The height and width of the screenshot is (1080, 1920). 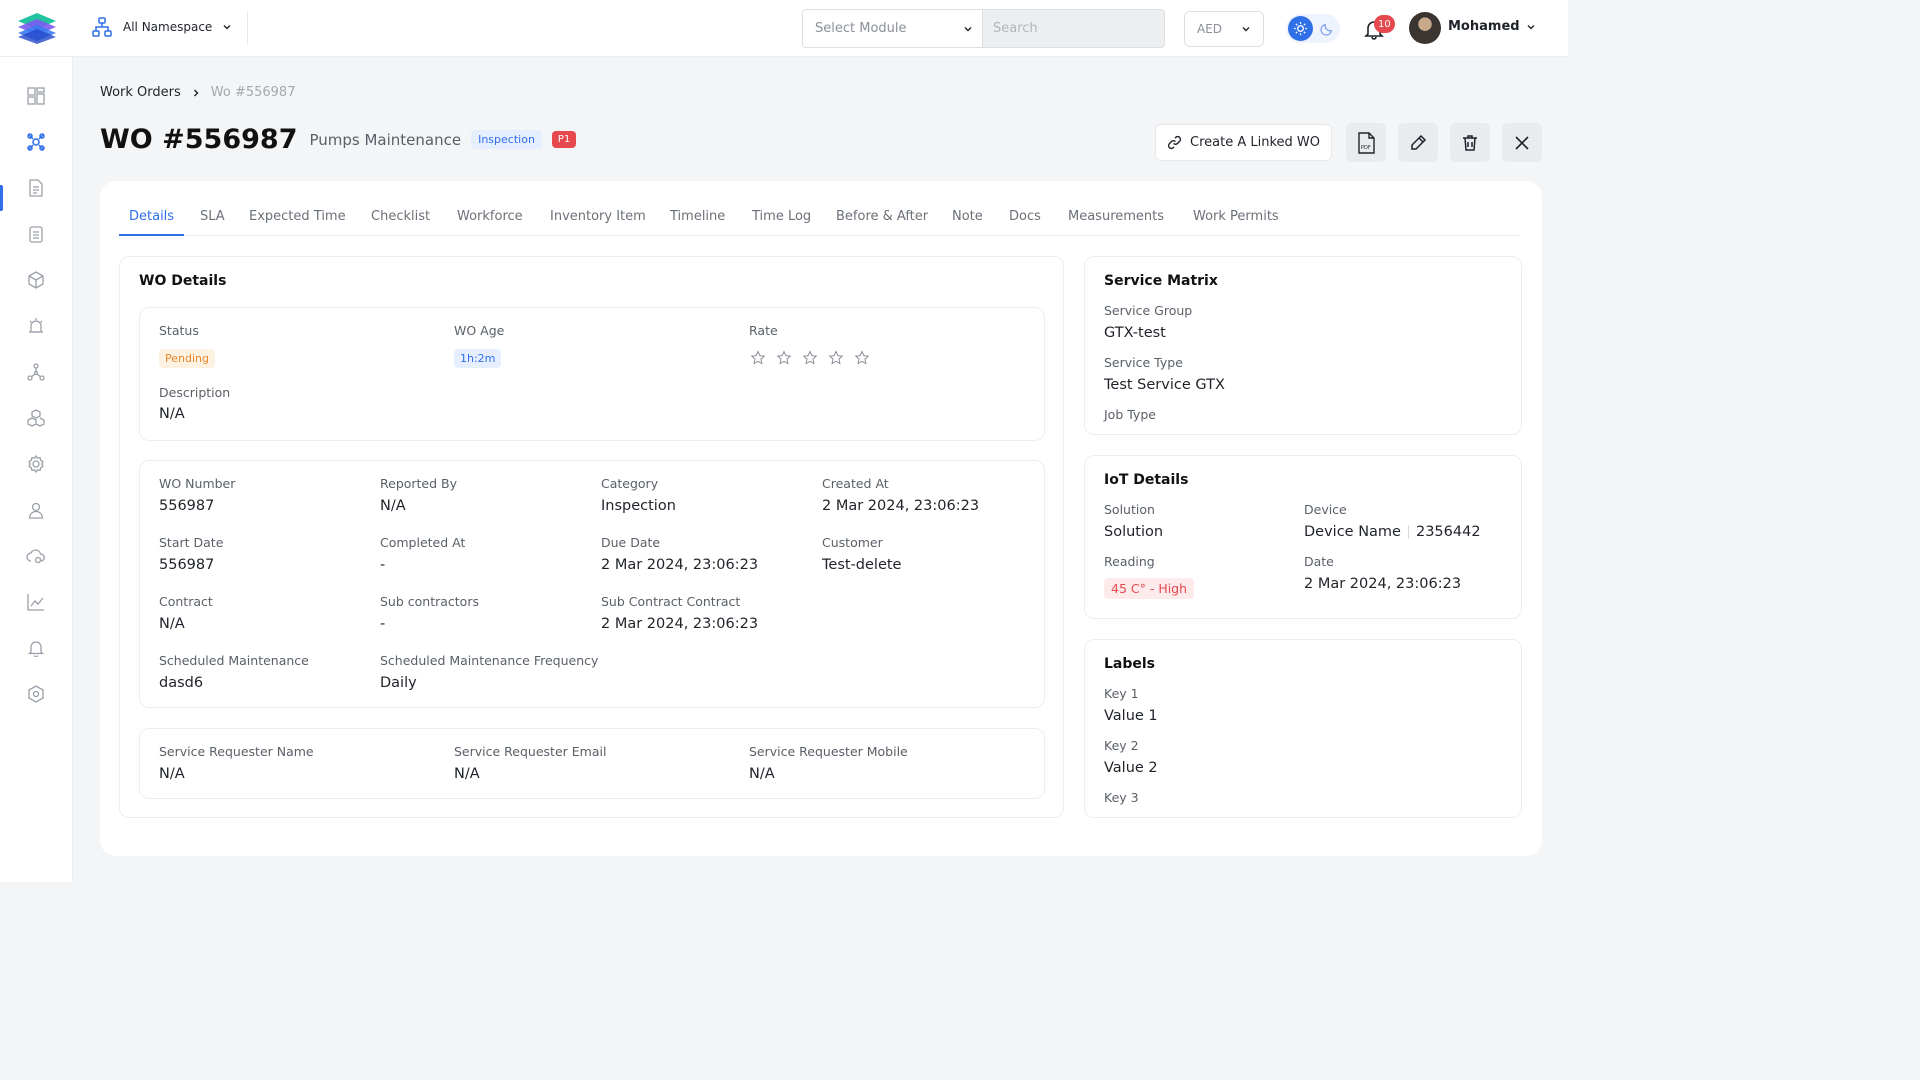 I want to click on tab-expected-time: Expected Time, so click(x=297, y=216).